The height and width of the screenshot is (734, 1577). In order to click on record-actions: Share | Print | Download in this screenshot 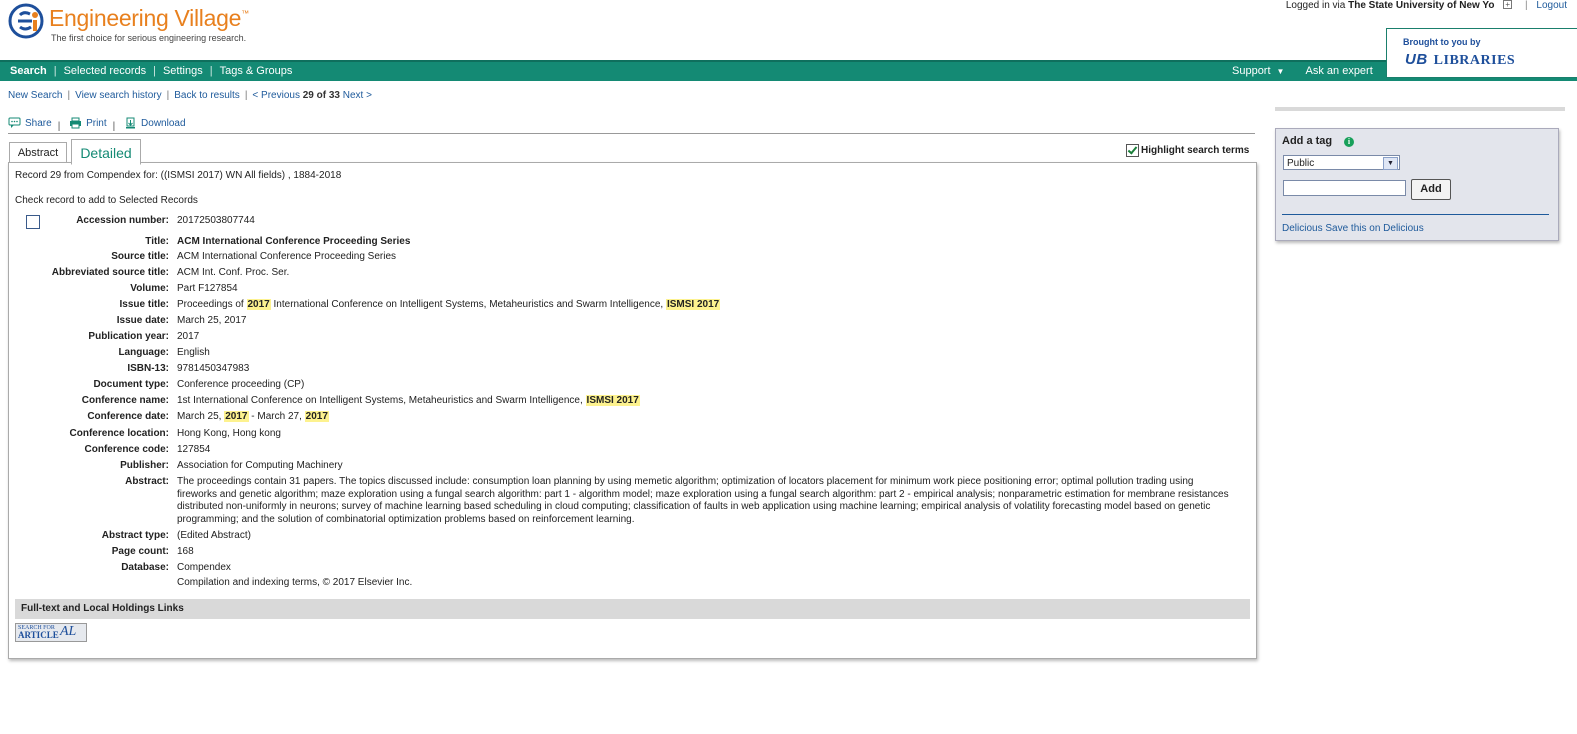, I will do `click(100, 124)`.